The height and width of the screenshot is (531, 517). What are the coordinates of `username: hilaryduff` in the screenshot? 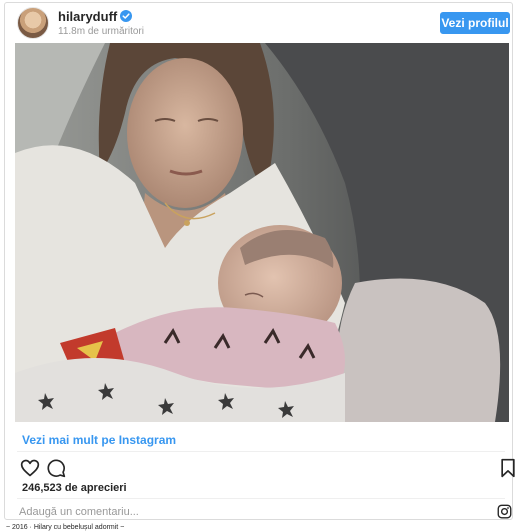 It's located at (87, 16).